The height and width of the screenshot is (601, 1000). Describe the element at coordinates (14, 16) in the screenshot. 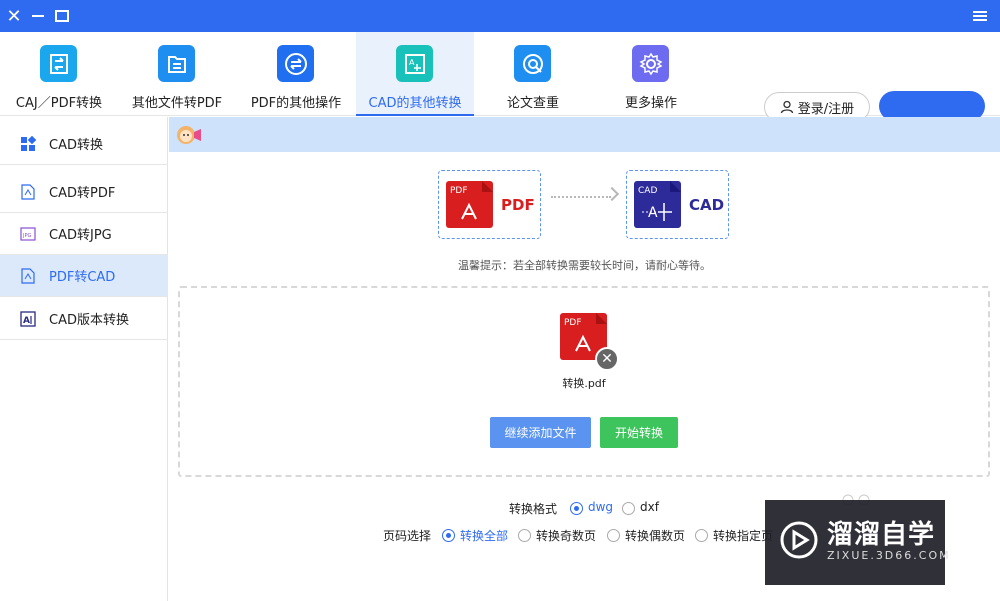

I see `close-icon: ✕` at that location.